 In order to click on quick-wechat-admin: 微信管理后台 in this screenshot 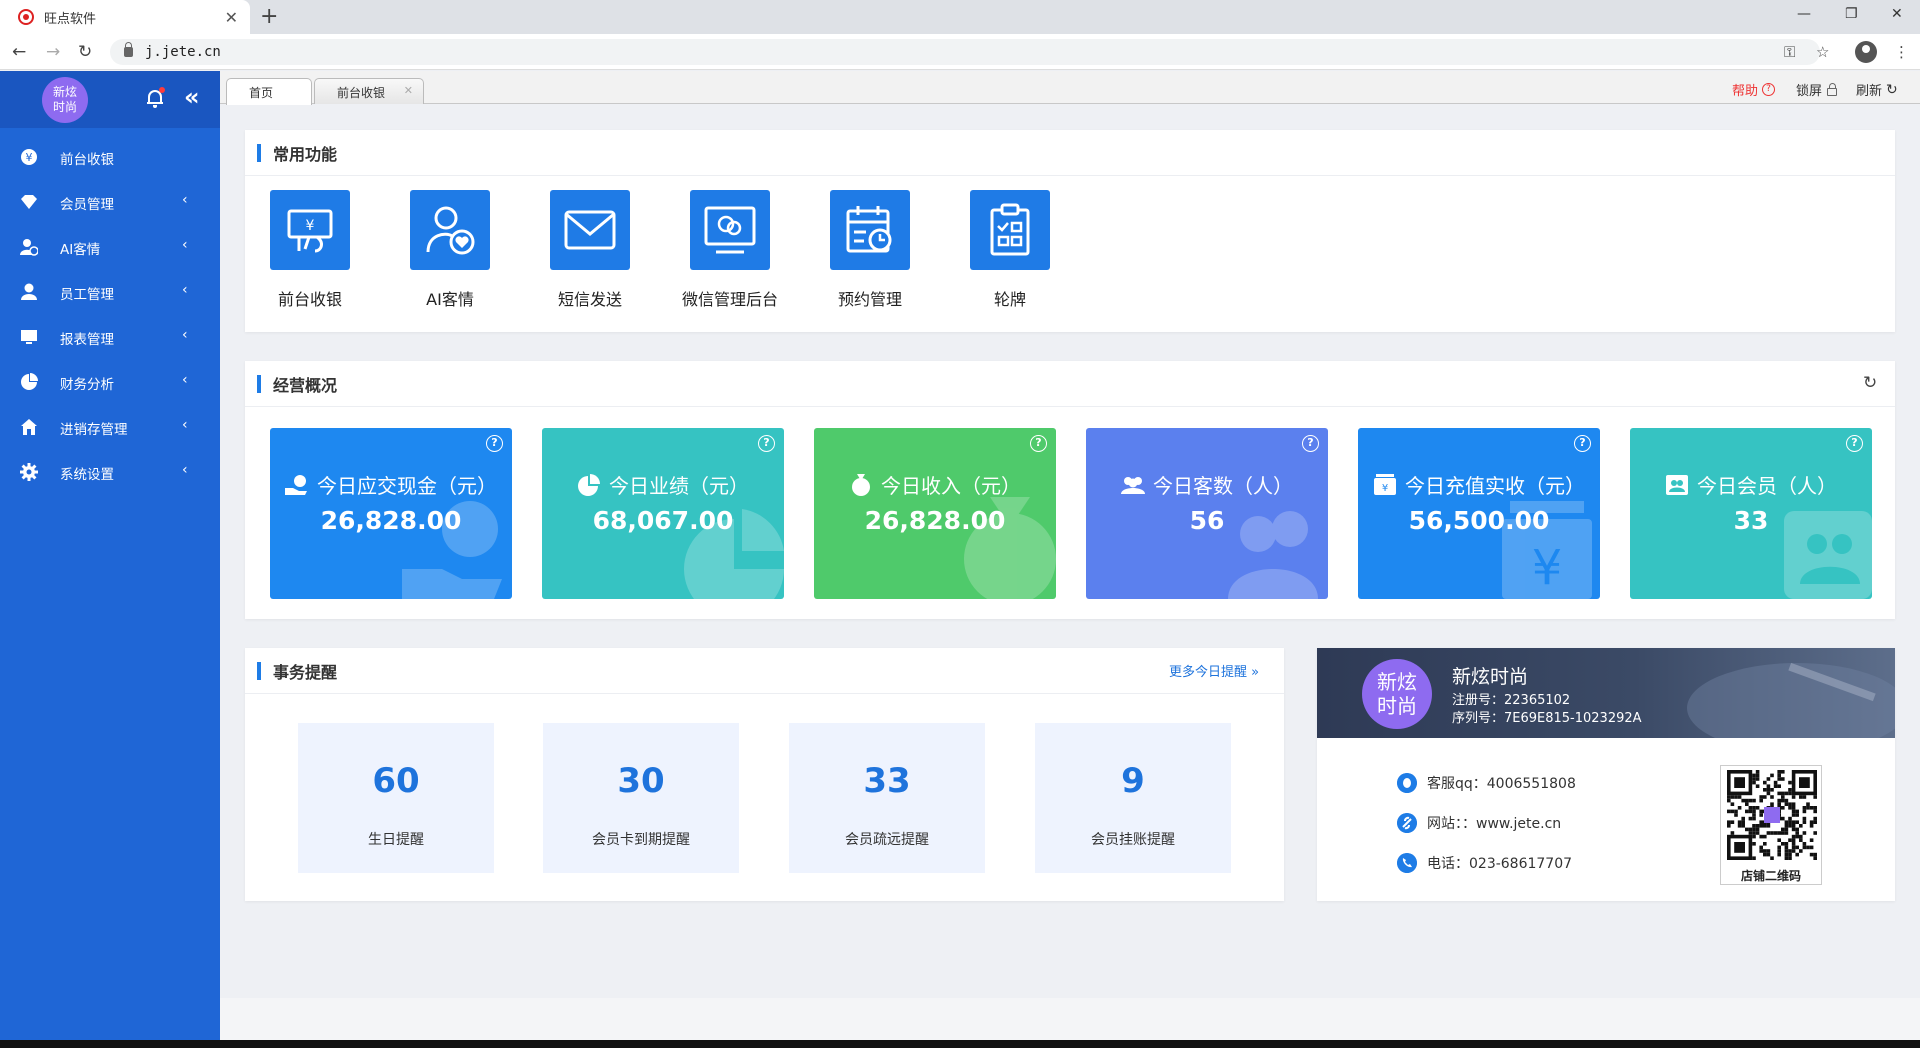, I will do `click(730, 250)`.